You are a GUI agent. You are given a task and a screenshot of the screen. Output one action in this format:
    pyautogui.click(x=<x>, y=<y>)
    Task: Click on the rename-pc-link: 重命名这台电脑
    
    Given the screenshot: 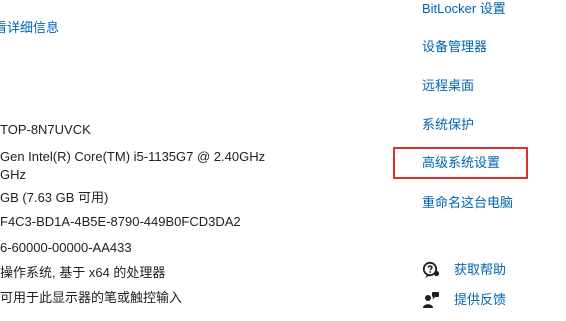 What is the action you would take?
    pyautogui.click(x=467, y=203)
    